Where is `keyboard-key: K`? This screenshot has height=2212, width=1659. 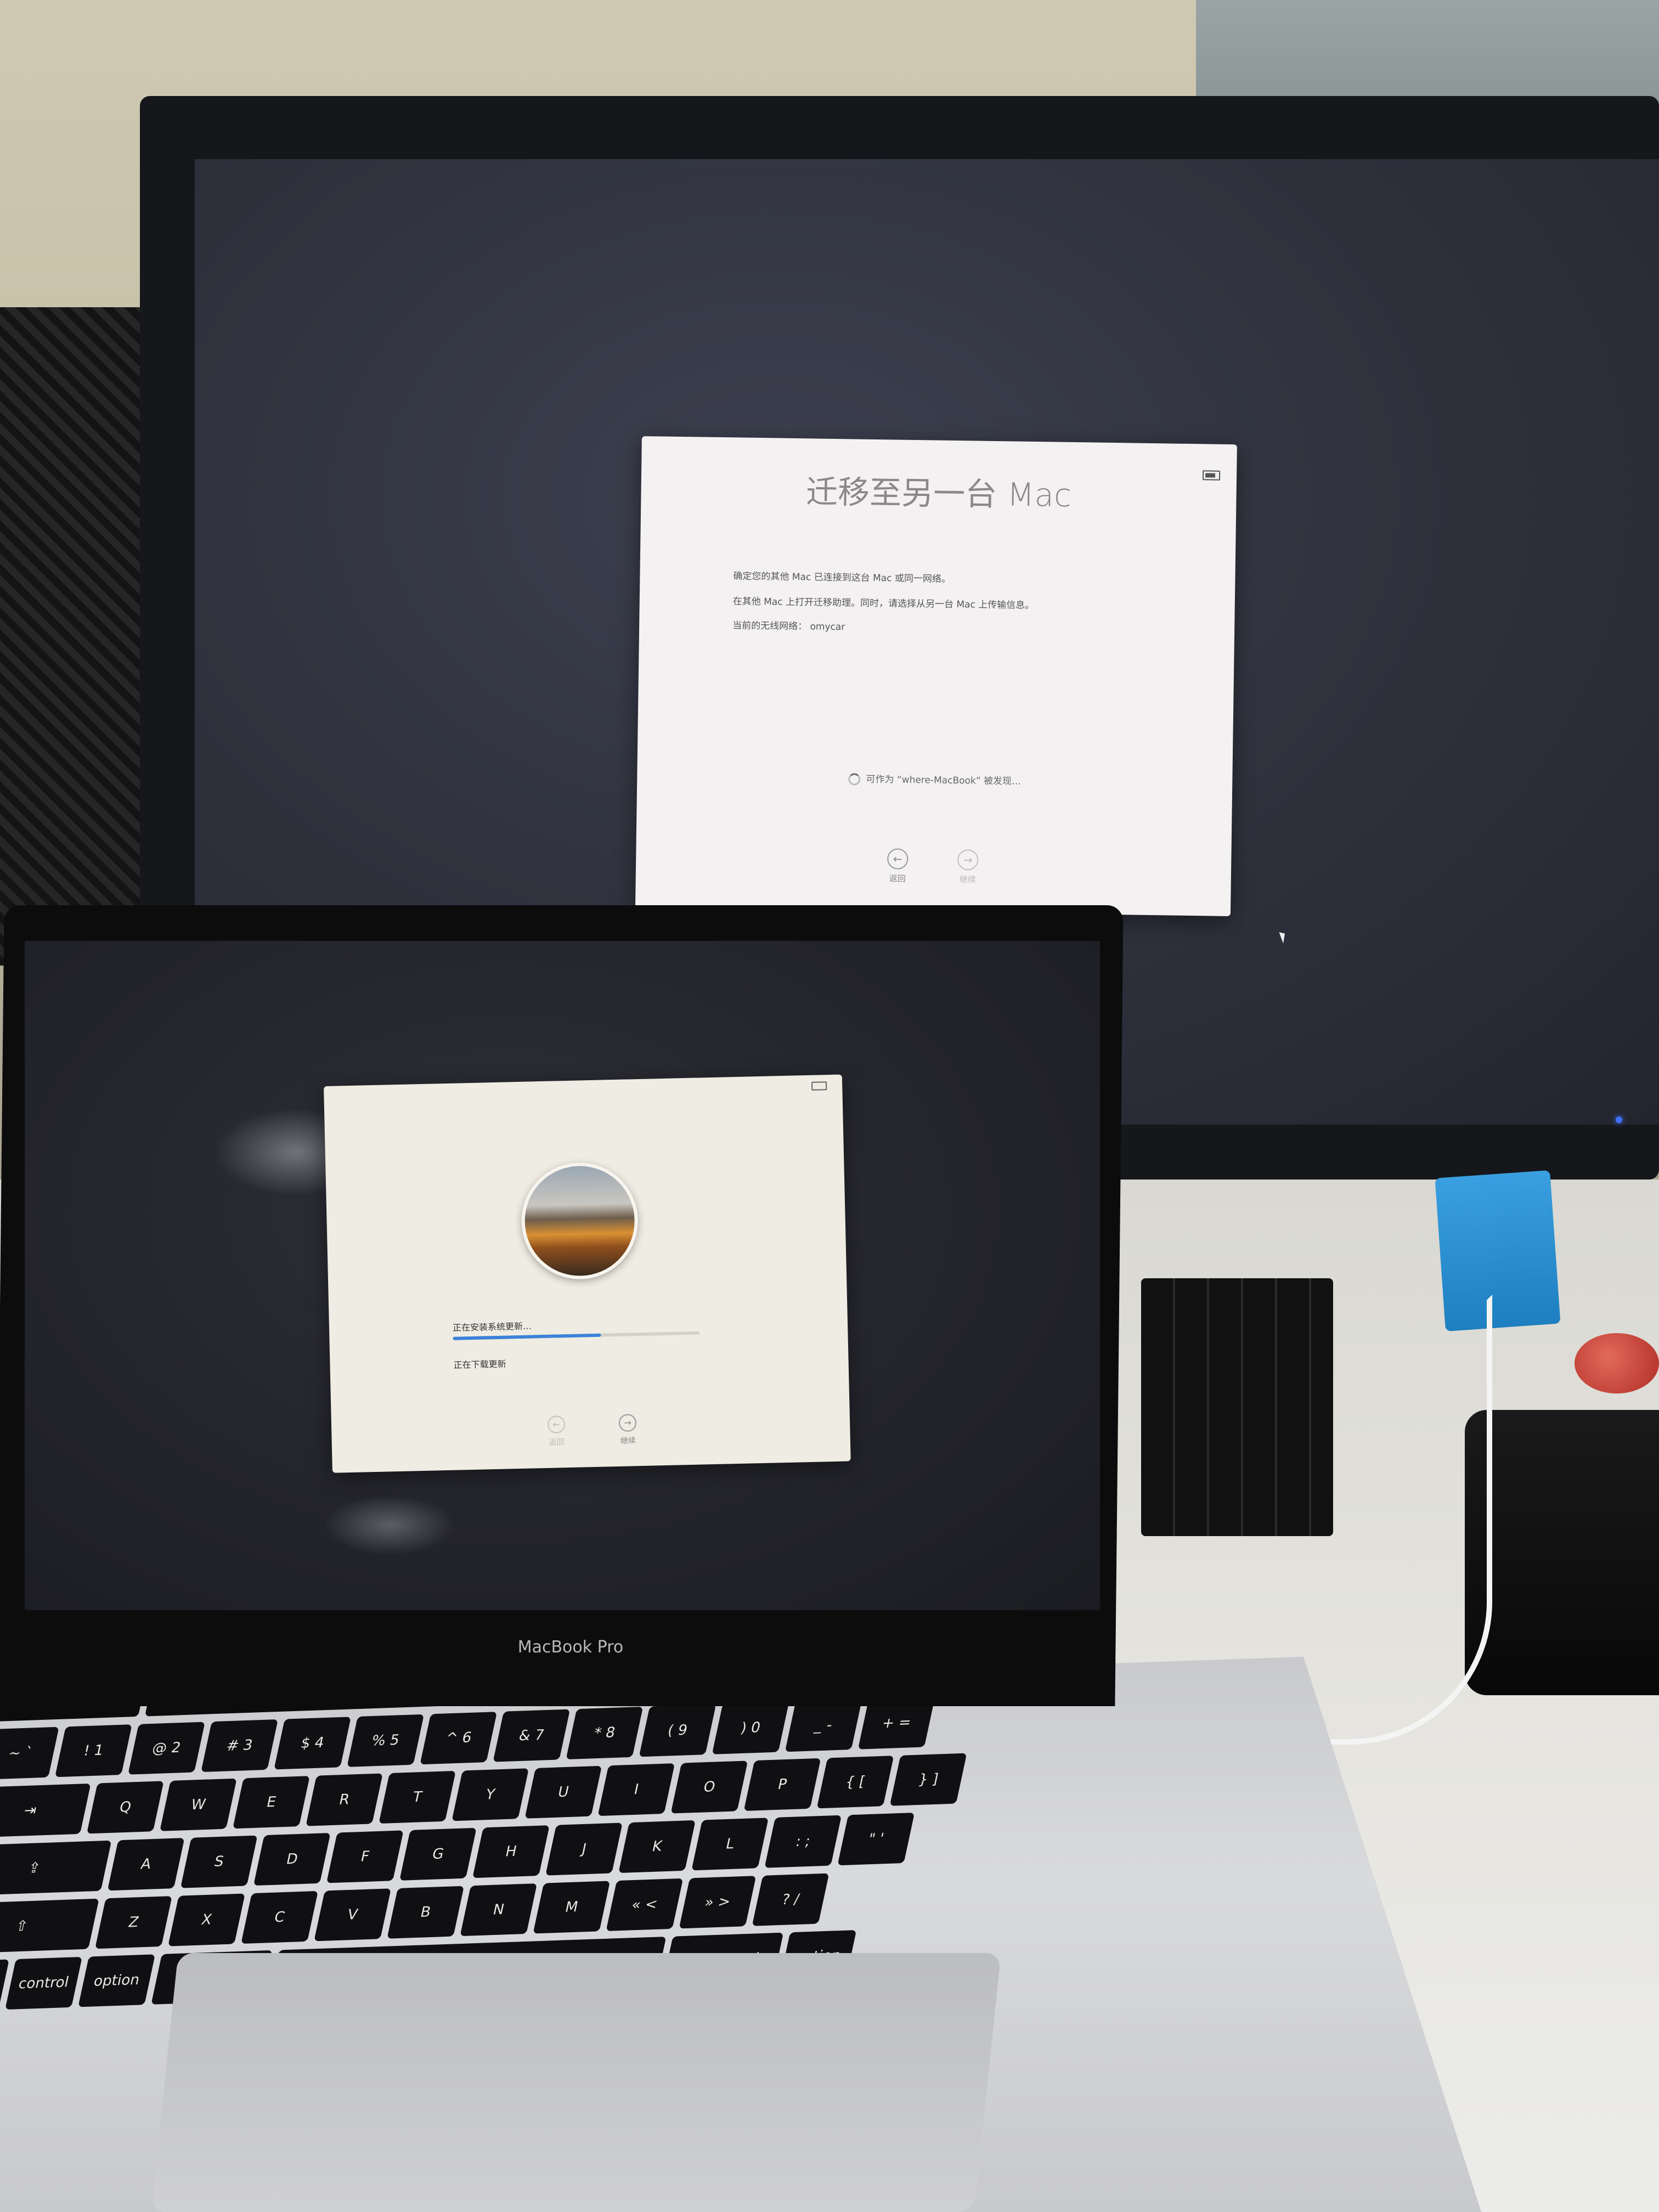 keyboard-key: K is located at coordinates (657, 1847).